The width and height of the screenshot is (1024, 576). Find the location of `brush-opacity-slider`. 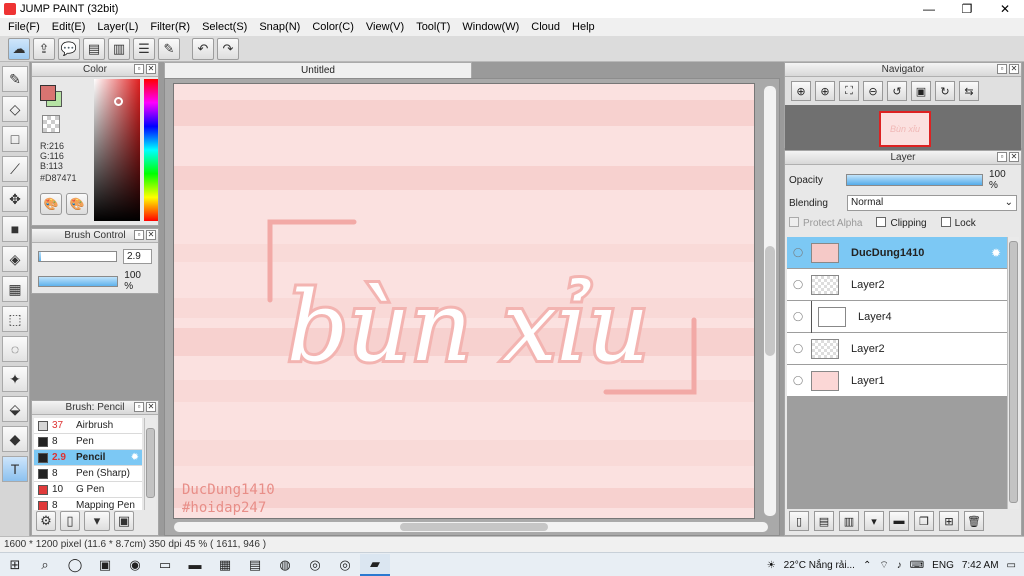

brush-opacity-slider is located at coordinates (78, 281).